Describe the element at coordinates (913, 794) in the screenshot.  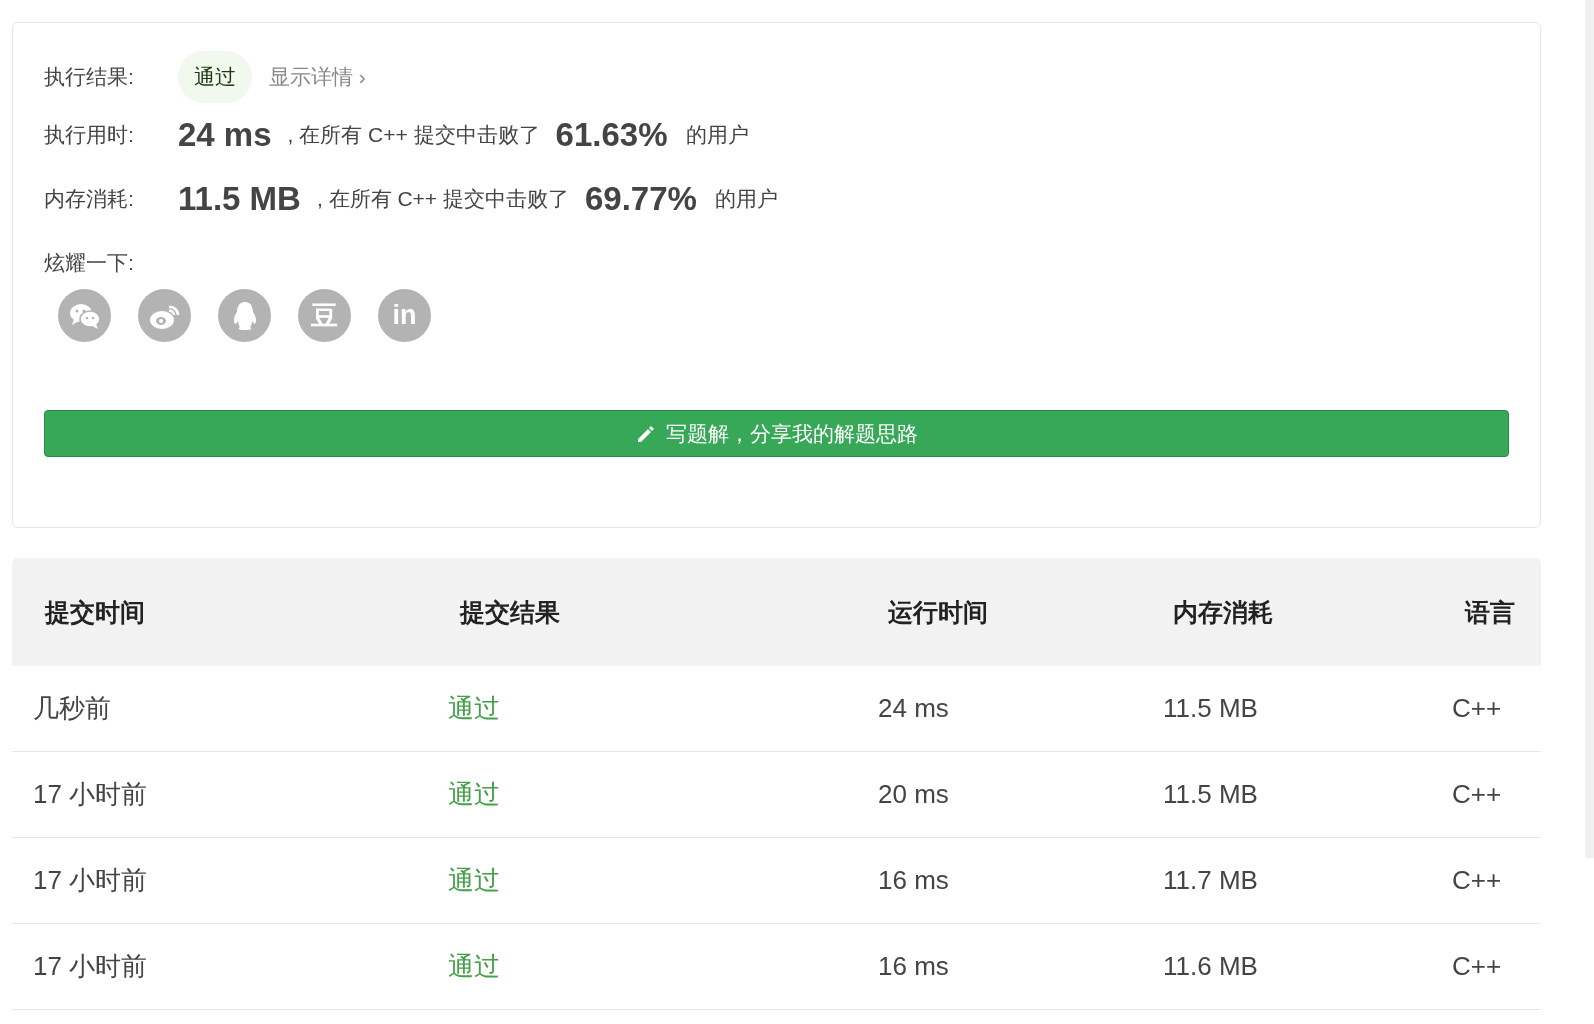
I see `table-cell-text: 20 ms` at that location.